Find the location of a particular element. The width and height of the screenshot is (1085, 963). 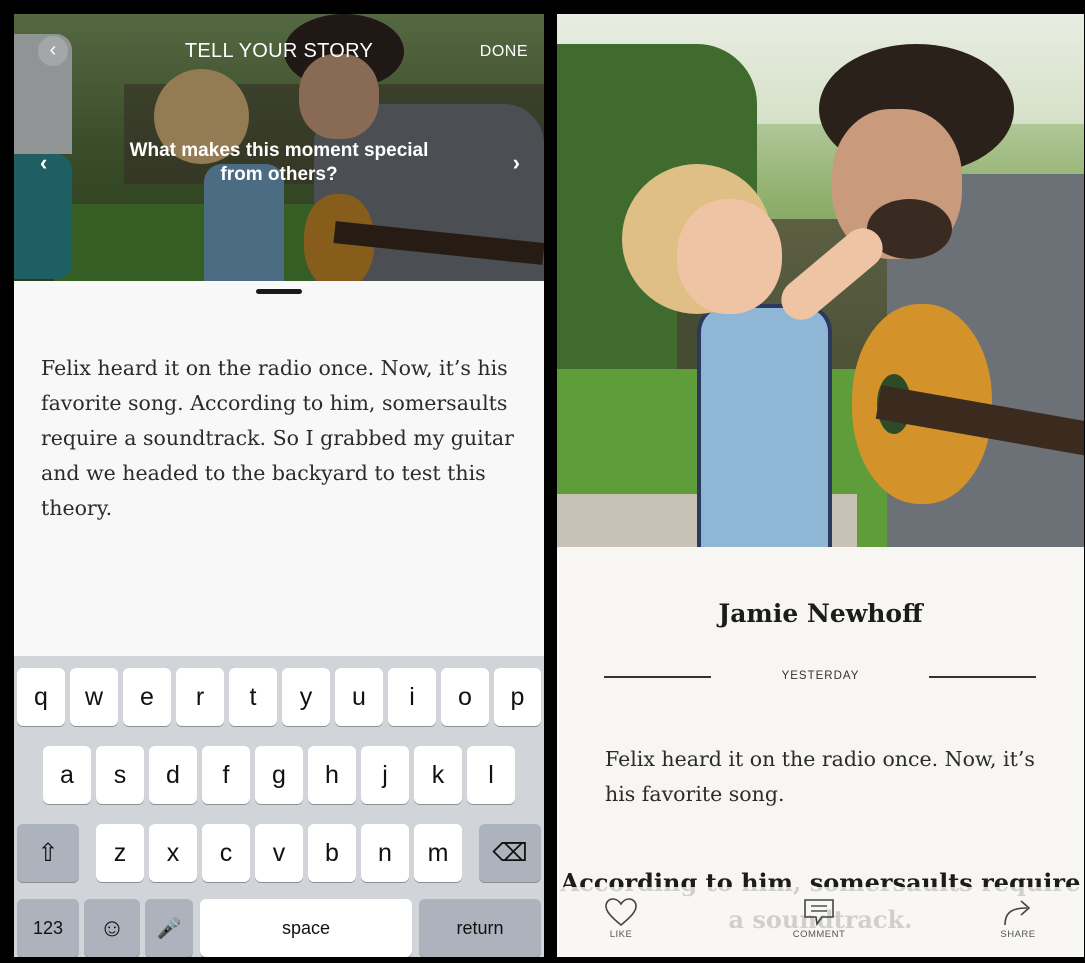

comment-label: COMMENT is located at coordinates (819, 934).